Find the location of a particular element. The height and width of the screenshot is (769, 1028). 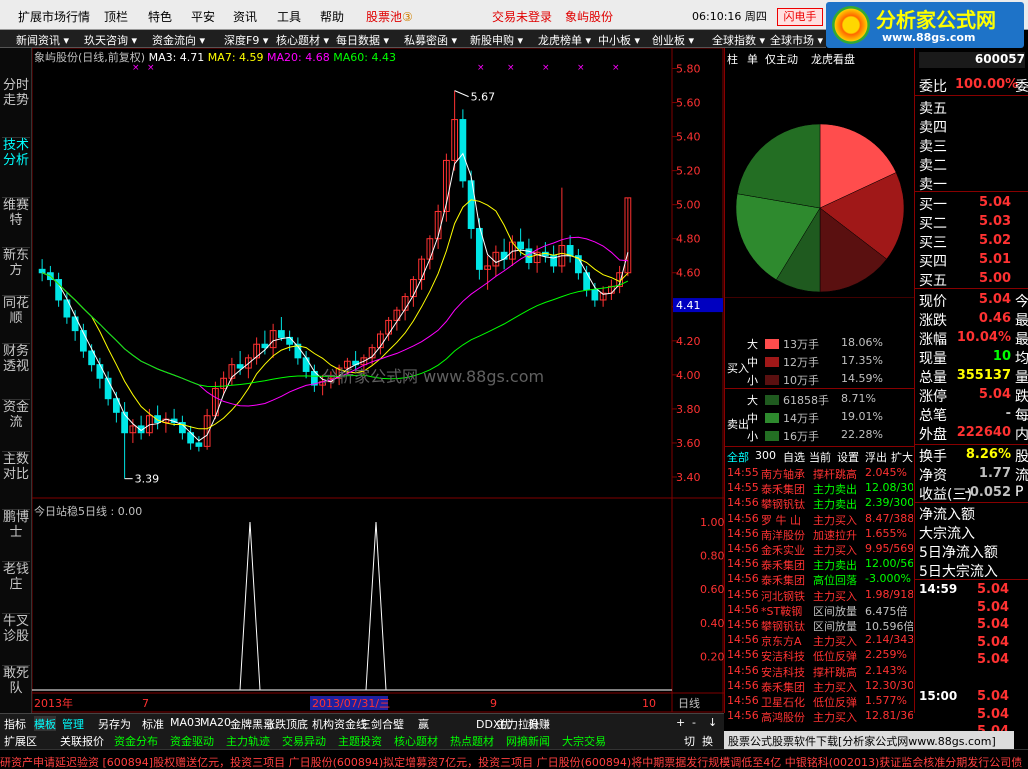

left-tab-4: 同花顺 is located at coordinates (16, 320).